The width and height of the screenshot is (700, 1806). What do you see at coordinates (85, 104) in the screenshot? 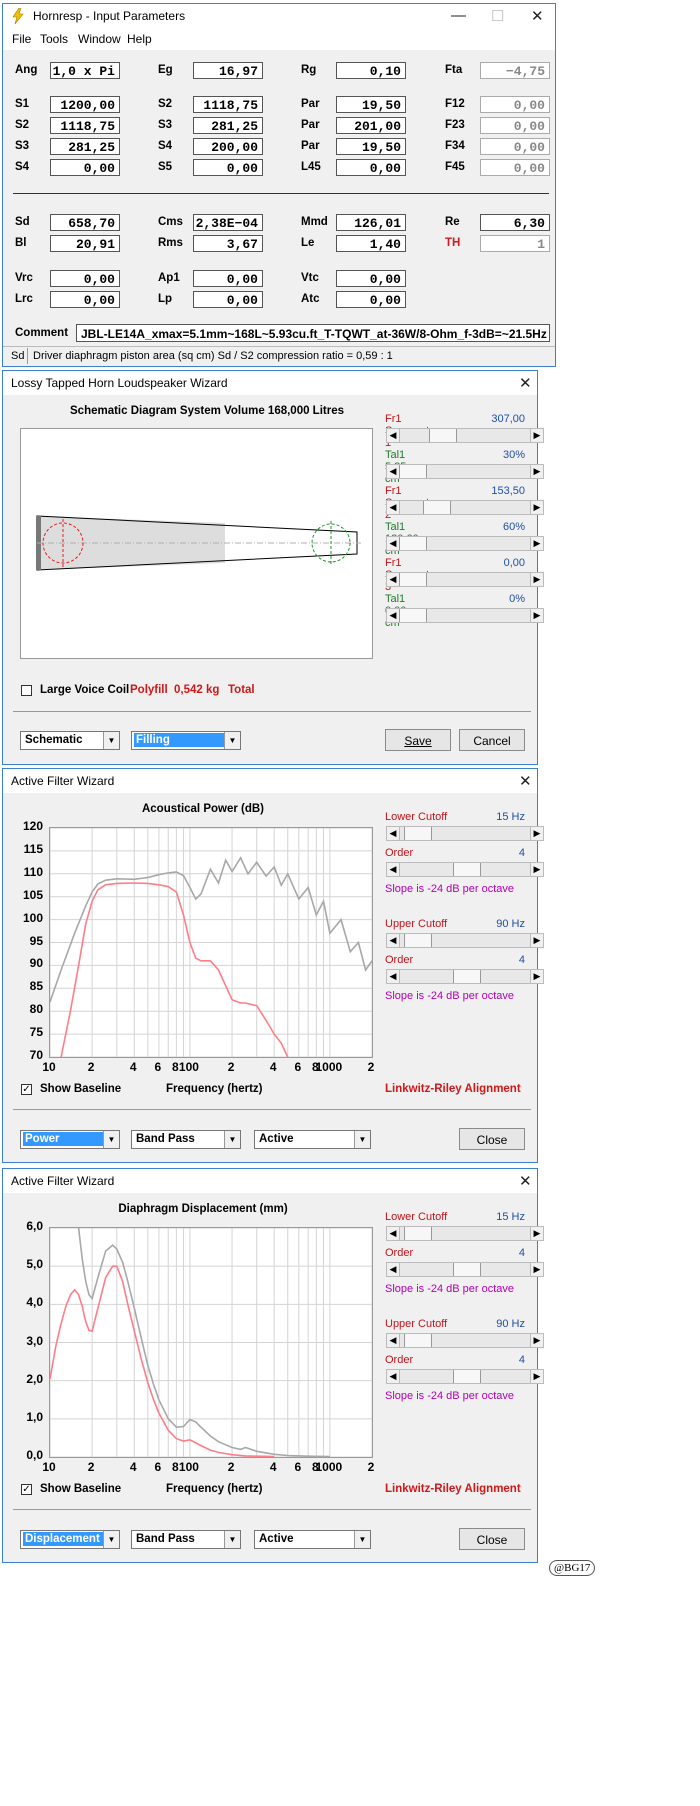
I see `param-field: 1200,00` at bounding box center [85, 104].